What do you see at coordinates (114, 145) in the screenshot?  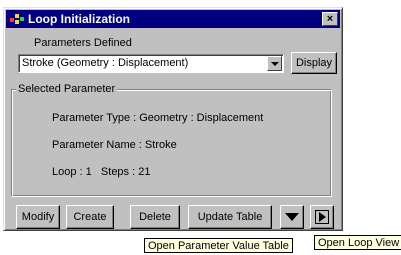 I see `parameter-name-text: Parameter Name : Stroke` at bounding box center [114, 145].